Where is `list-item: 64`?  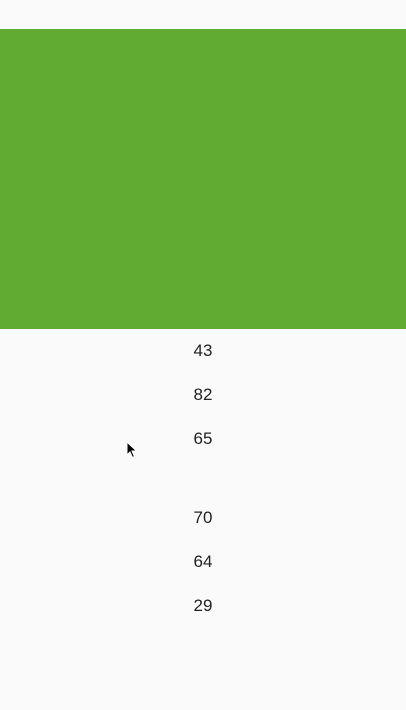 list-item: 64 is located at coordinates (203, 562).